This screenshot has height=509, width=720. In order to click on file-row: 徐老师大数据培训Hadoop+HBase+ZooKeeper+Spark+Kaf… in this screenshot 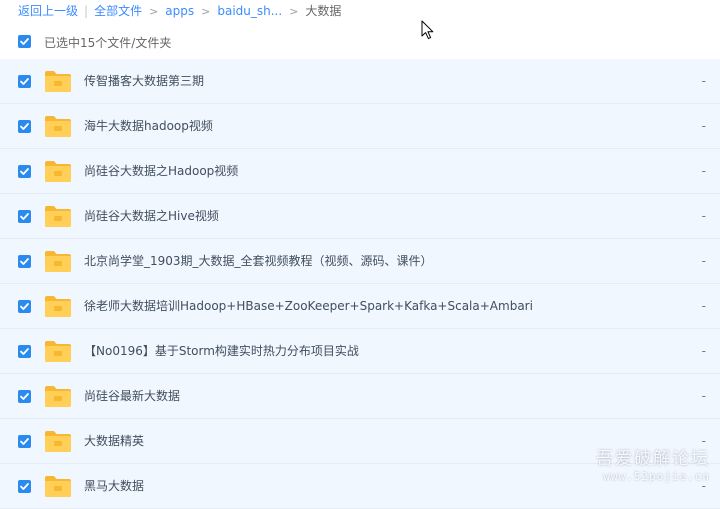, I will do `click(360, 306)`.